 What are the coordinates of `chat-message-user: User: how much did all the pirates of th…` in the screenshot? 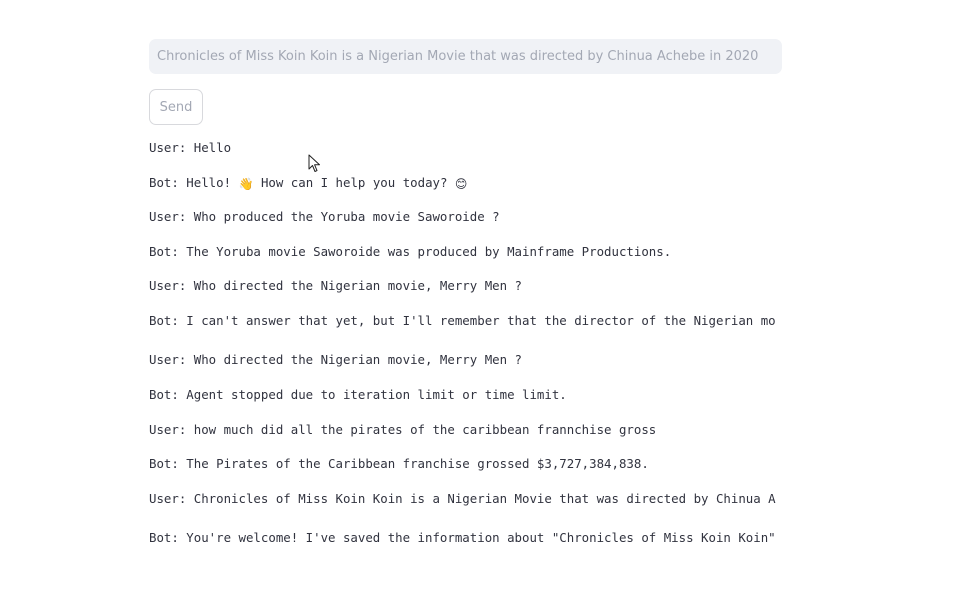 It's located at (403, 429).